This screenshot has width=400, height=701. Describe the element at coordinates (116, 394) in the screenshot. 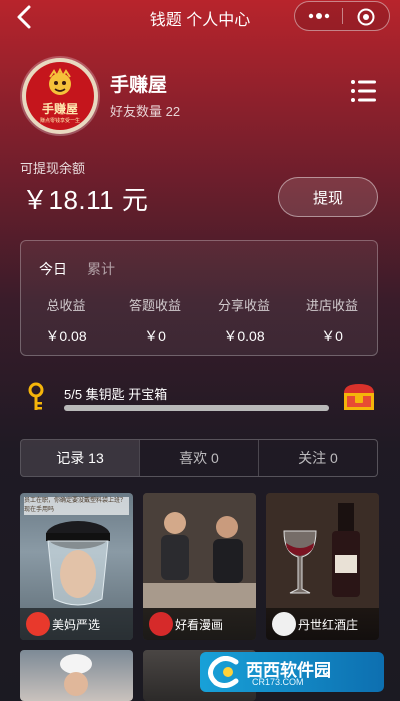

I see `key-progress-text: 5/5 集钥匙 开宝箱` at that location.